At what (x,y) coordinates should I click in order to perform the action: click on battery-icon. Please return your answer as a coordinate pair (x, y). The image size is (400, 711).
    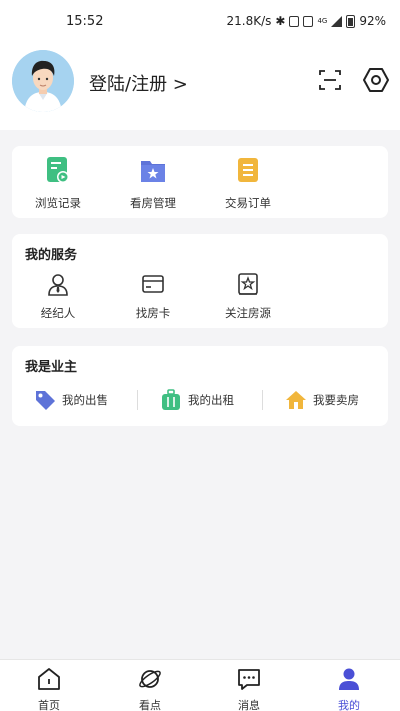
    Looking at the image, I should click on (351, 21).